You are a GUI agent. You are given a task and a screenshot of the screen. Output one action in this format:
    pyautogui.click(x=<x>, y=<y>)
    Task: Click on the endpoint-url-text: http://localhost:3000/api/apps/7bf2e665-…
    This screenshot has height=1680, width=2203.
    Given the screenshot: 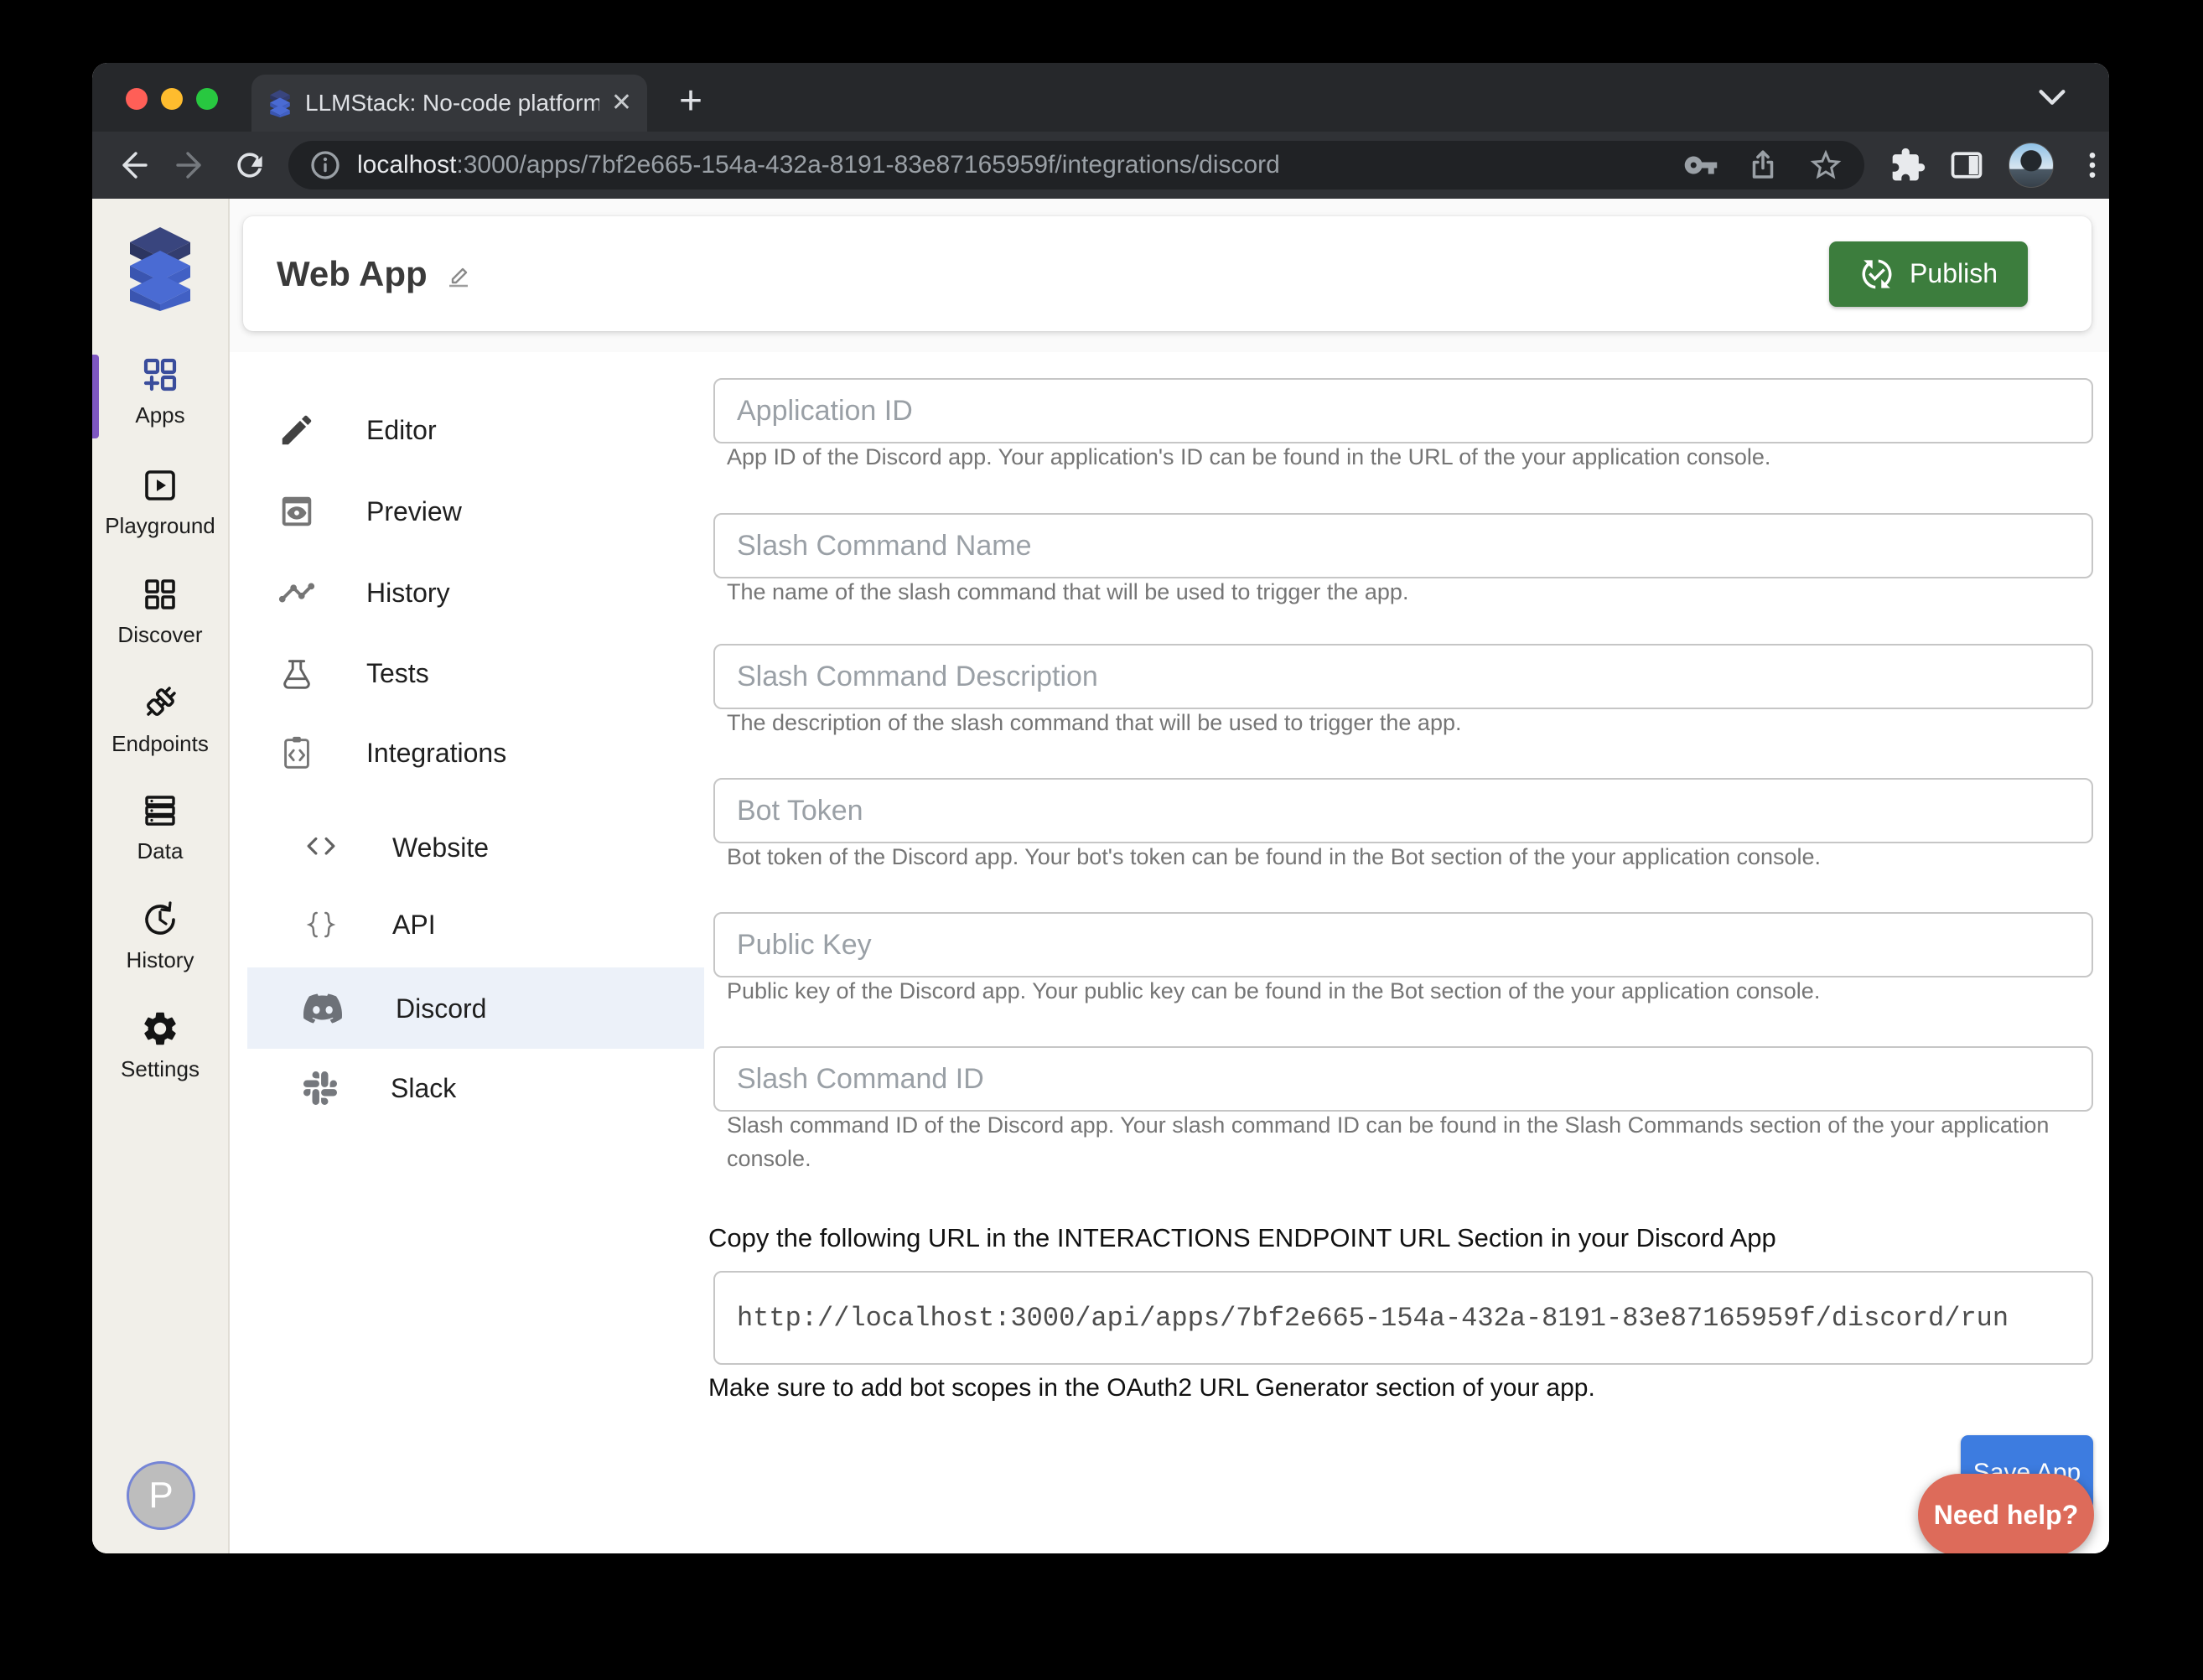 What is the action you would take?
    pyautogui.click(x=1373, y=1318)
    